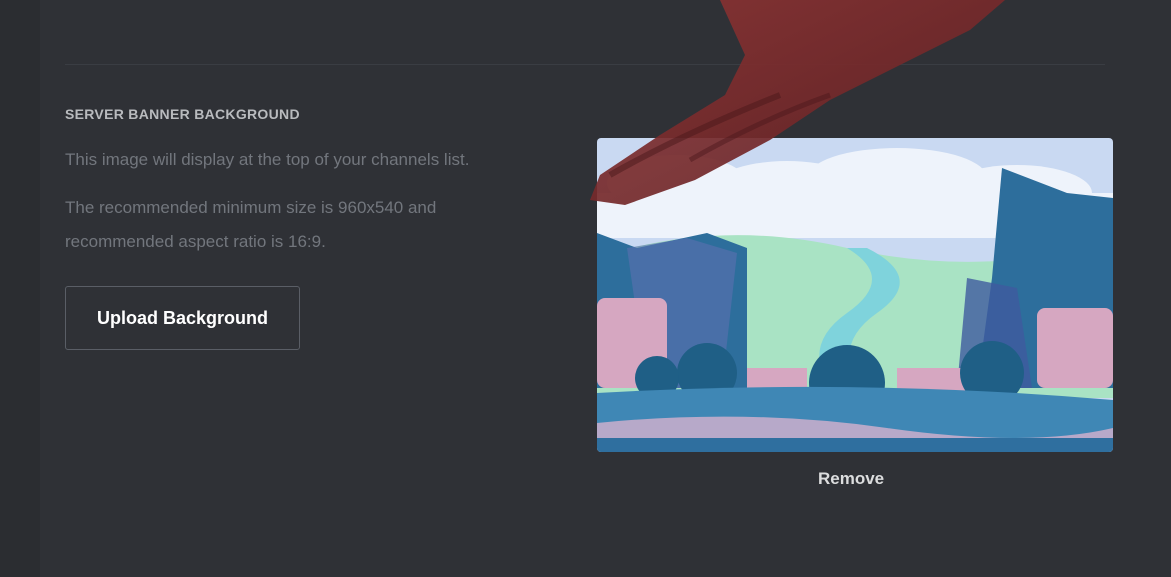 This screenshot has height=577, width=1171. What do you see at coordinates (851, 479) in the screenshot?
I see `remove-background-link: Remove` at bounding box center [851, 479].